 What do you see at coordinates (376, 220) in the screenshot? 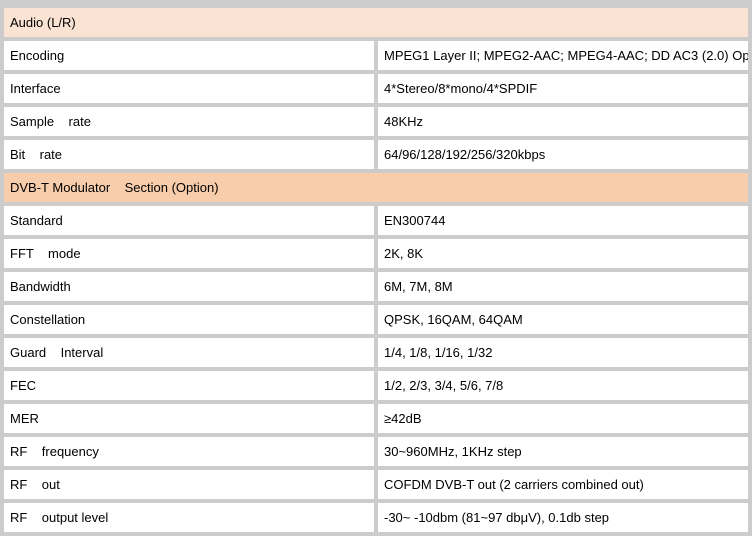
I see `spec-row: Standard EN300744` at bounding box center [376, 220].